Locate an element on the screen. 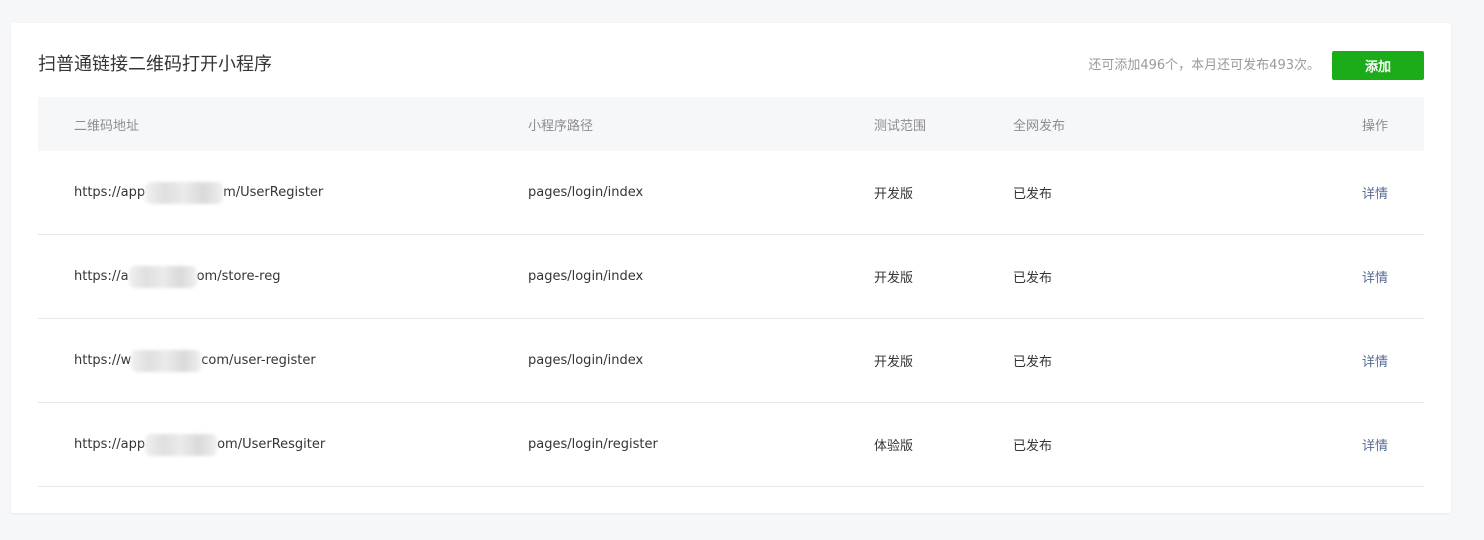  panel-header: 扫普通链接二维码打开小程序 还可添加496个，本月还可发布493次。 添加 is located at coordinates (731, 66).